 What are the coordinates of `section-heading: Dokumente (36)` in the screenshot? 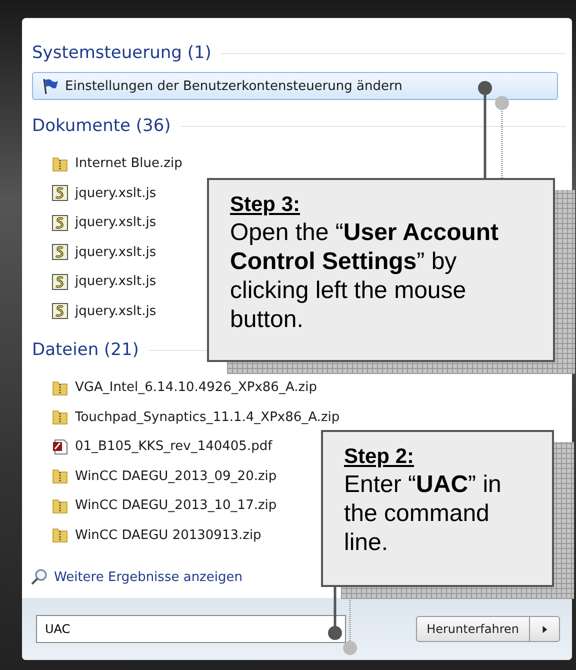 It's located at (101, 126).